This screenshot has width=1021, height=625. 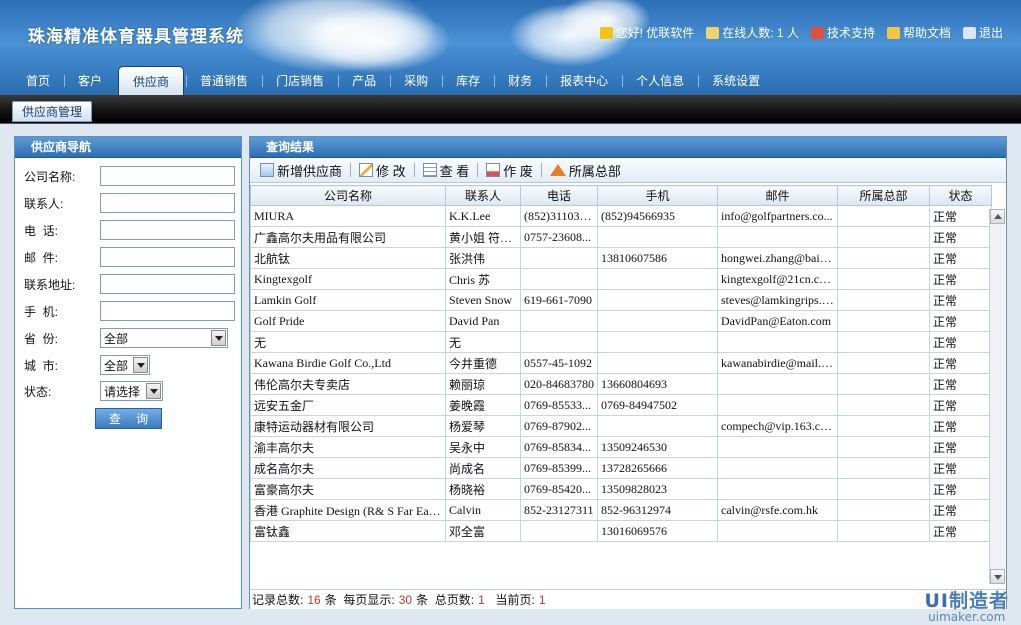 What do you see at coordinates (167, 203) in the screenshot?
I see `contact-input` at bounding box center [167, 203].